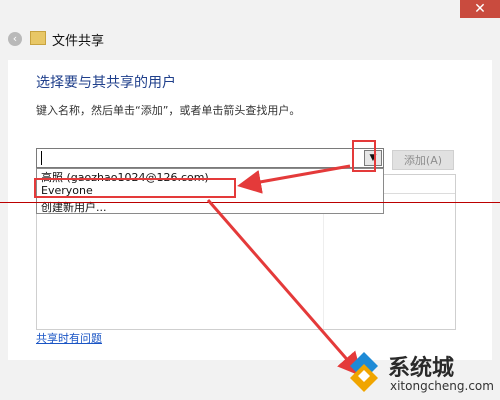 The image size is (500, 400). What do you see at coordinates (364, 372) in the screenshot?
I see `watermark-logo-icon` at bounding box center [364, 372].